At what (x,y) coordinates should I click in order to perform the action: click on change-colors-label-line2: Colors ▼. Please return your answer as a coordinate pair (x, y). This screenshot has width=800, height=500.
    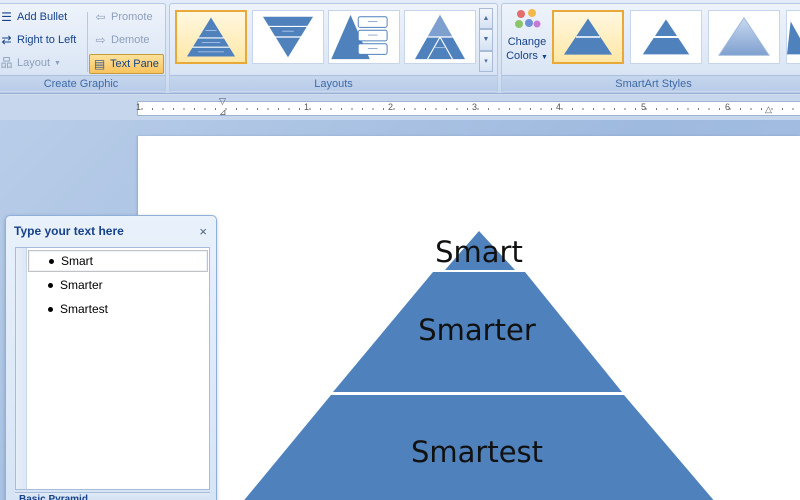
    Looking at the image, I should click on (527, 56).